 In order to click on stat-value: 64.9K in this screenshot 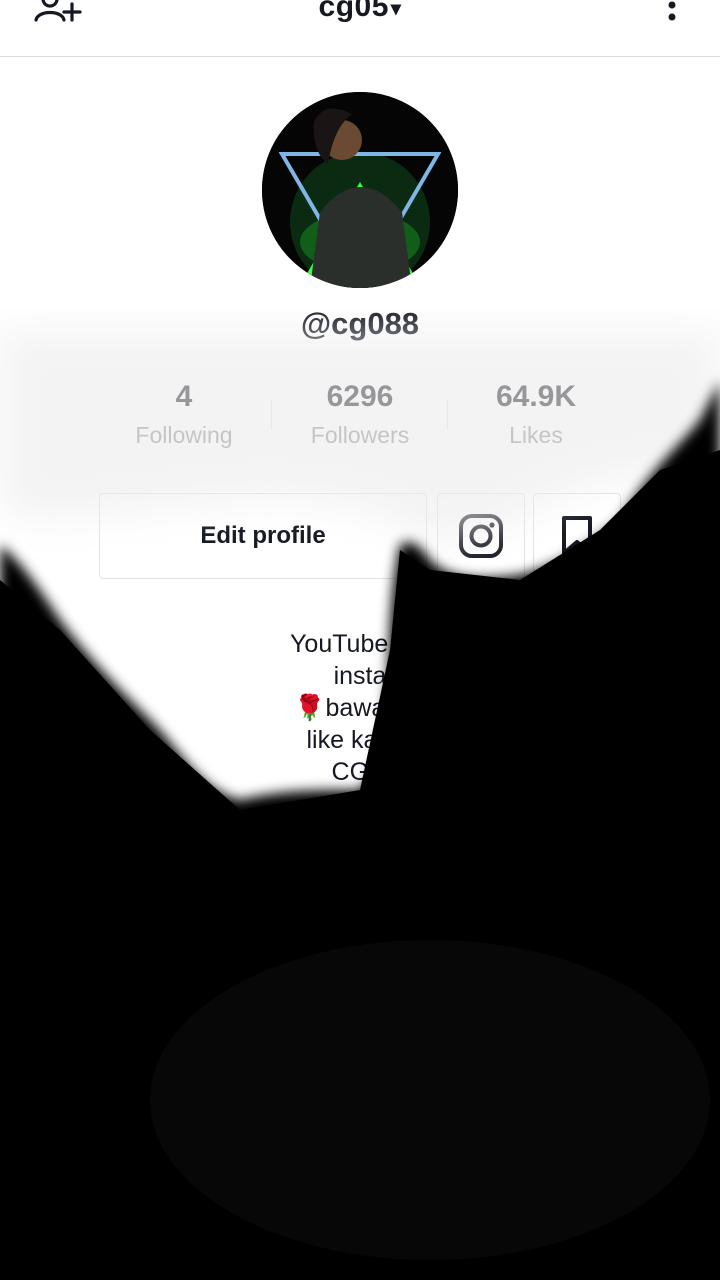, I will do `click(536, 396)`.